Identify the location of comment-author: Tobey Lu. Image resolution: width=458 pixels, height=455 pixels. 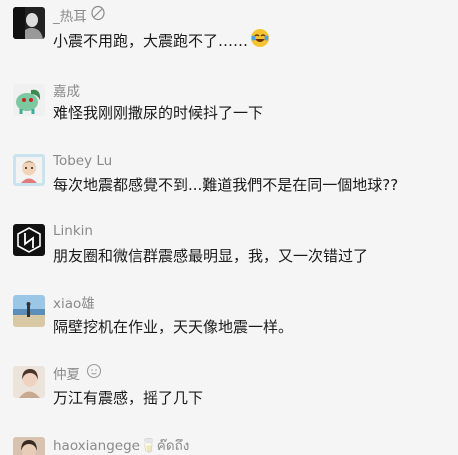
(82, 161).